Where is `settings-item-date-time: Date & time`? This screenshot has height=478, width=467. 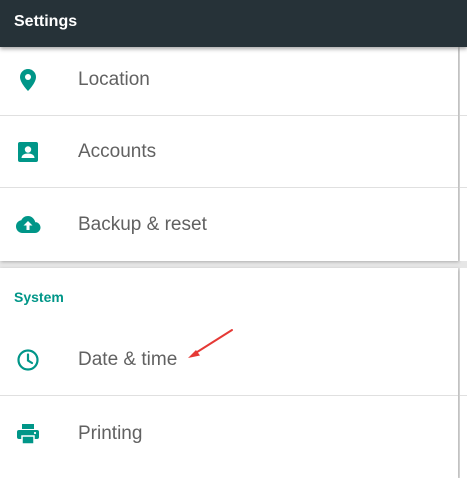
settings-item-date-time: Date & time is located at coordinates (229, 362).